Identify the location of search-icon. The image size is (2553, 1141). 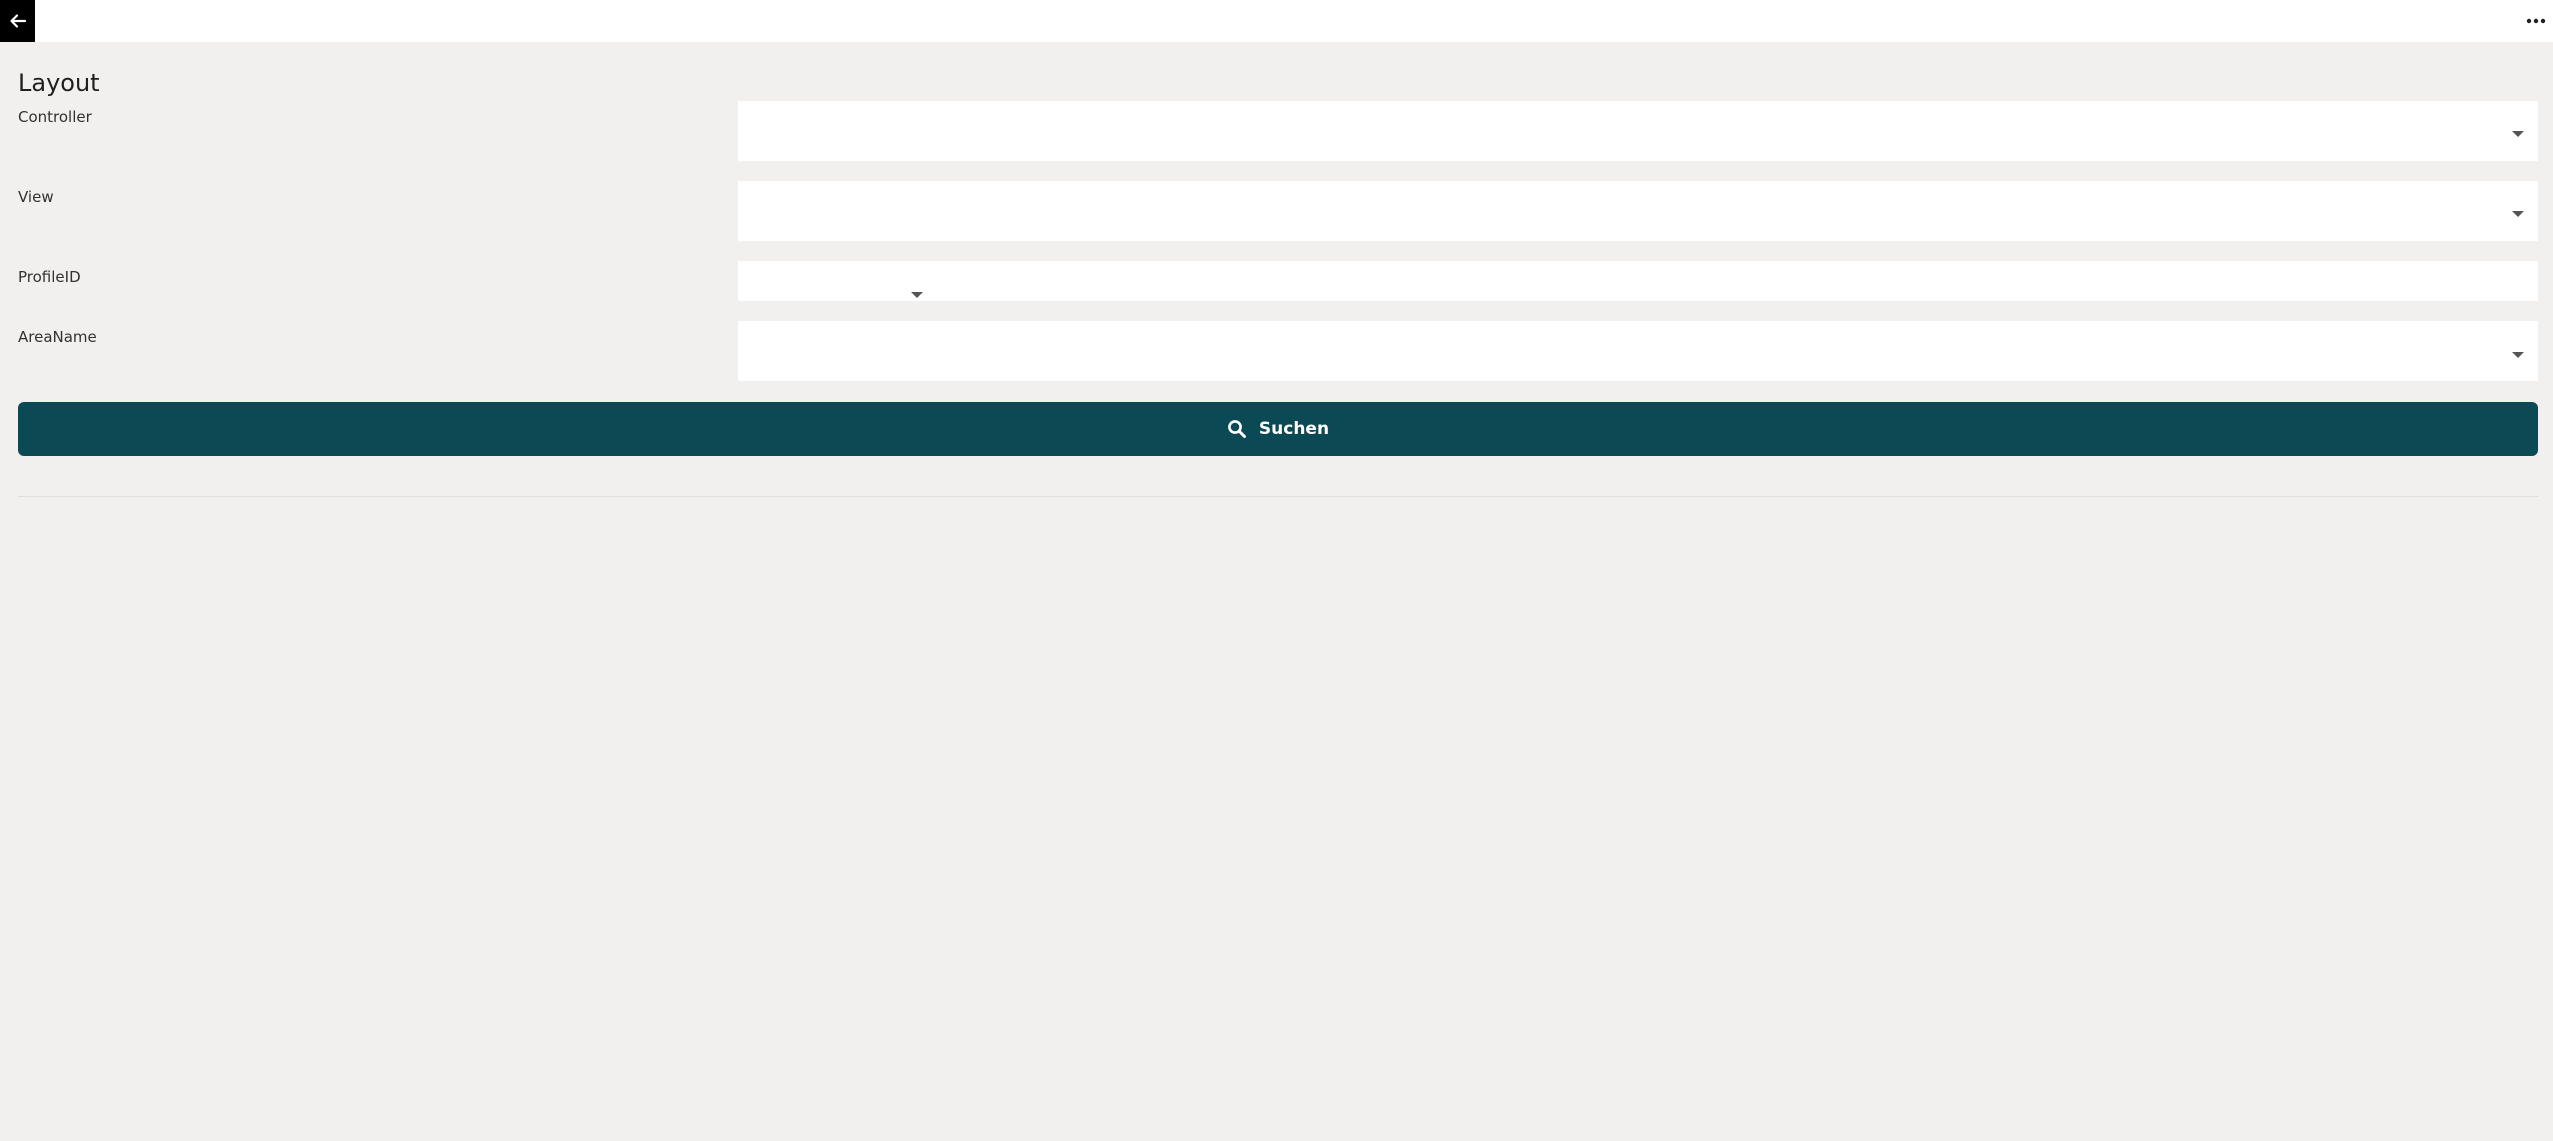
(1237, 429).